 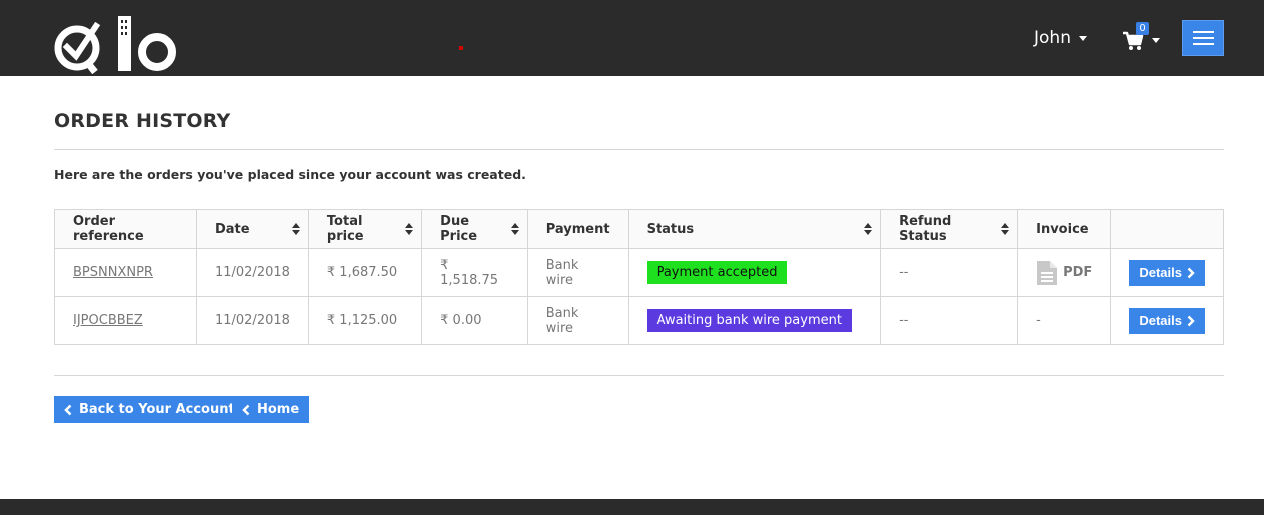 I want to click on status-badge: Payment accepted, so click(x=717, y=272).